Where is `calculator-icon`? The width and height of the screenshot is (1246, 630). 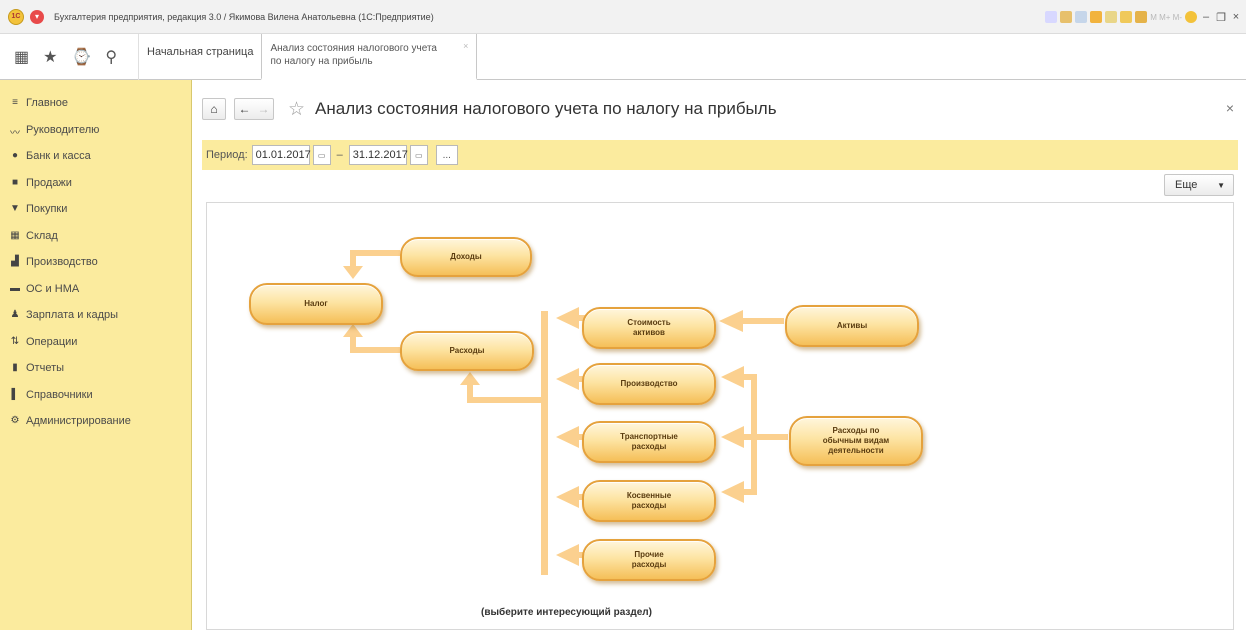
calculator-icon is located at coordinates (1141, 17).